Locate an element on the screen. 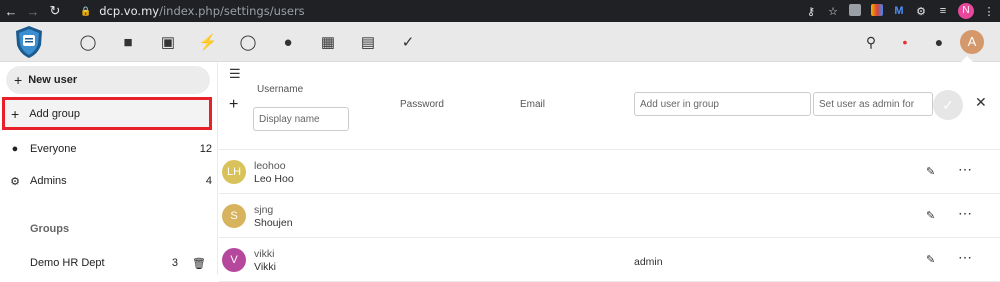  extensions-puzzle-icon: ⚙ is located at coordinates (921, 11).